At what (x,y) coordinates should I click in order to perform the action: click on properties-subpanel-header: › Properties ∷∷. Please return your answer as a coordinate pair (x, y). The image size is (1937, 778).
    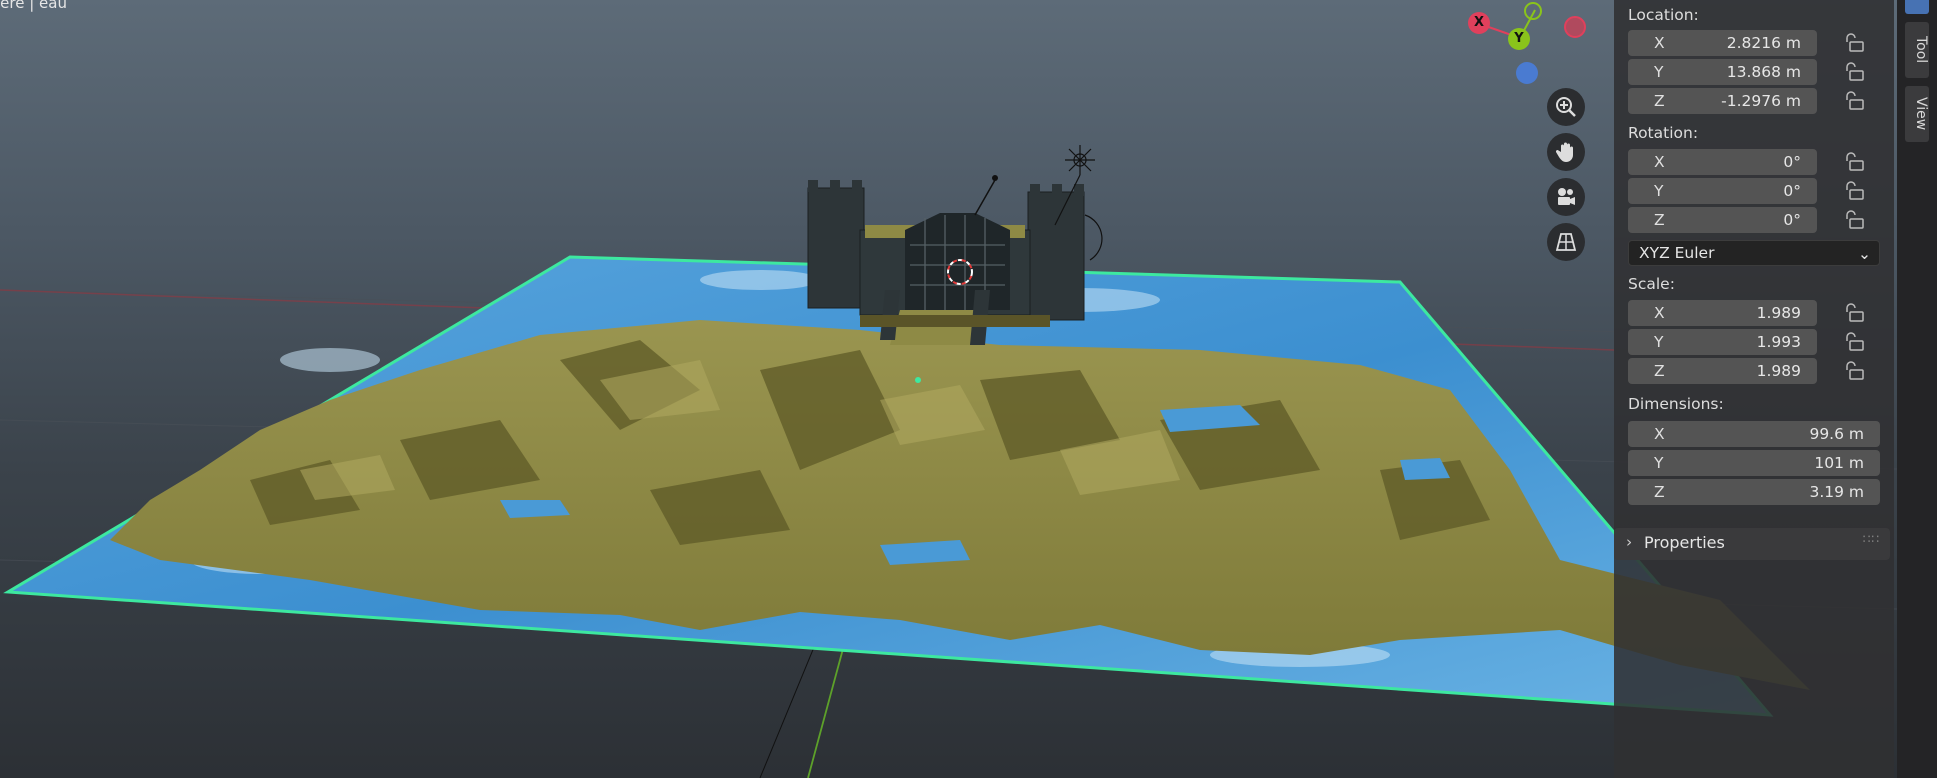
    Looking at the image, I should click on (1752, 544).